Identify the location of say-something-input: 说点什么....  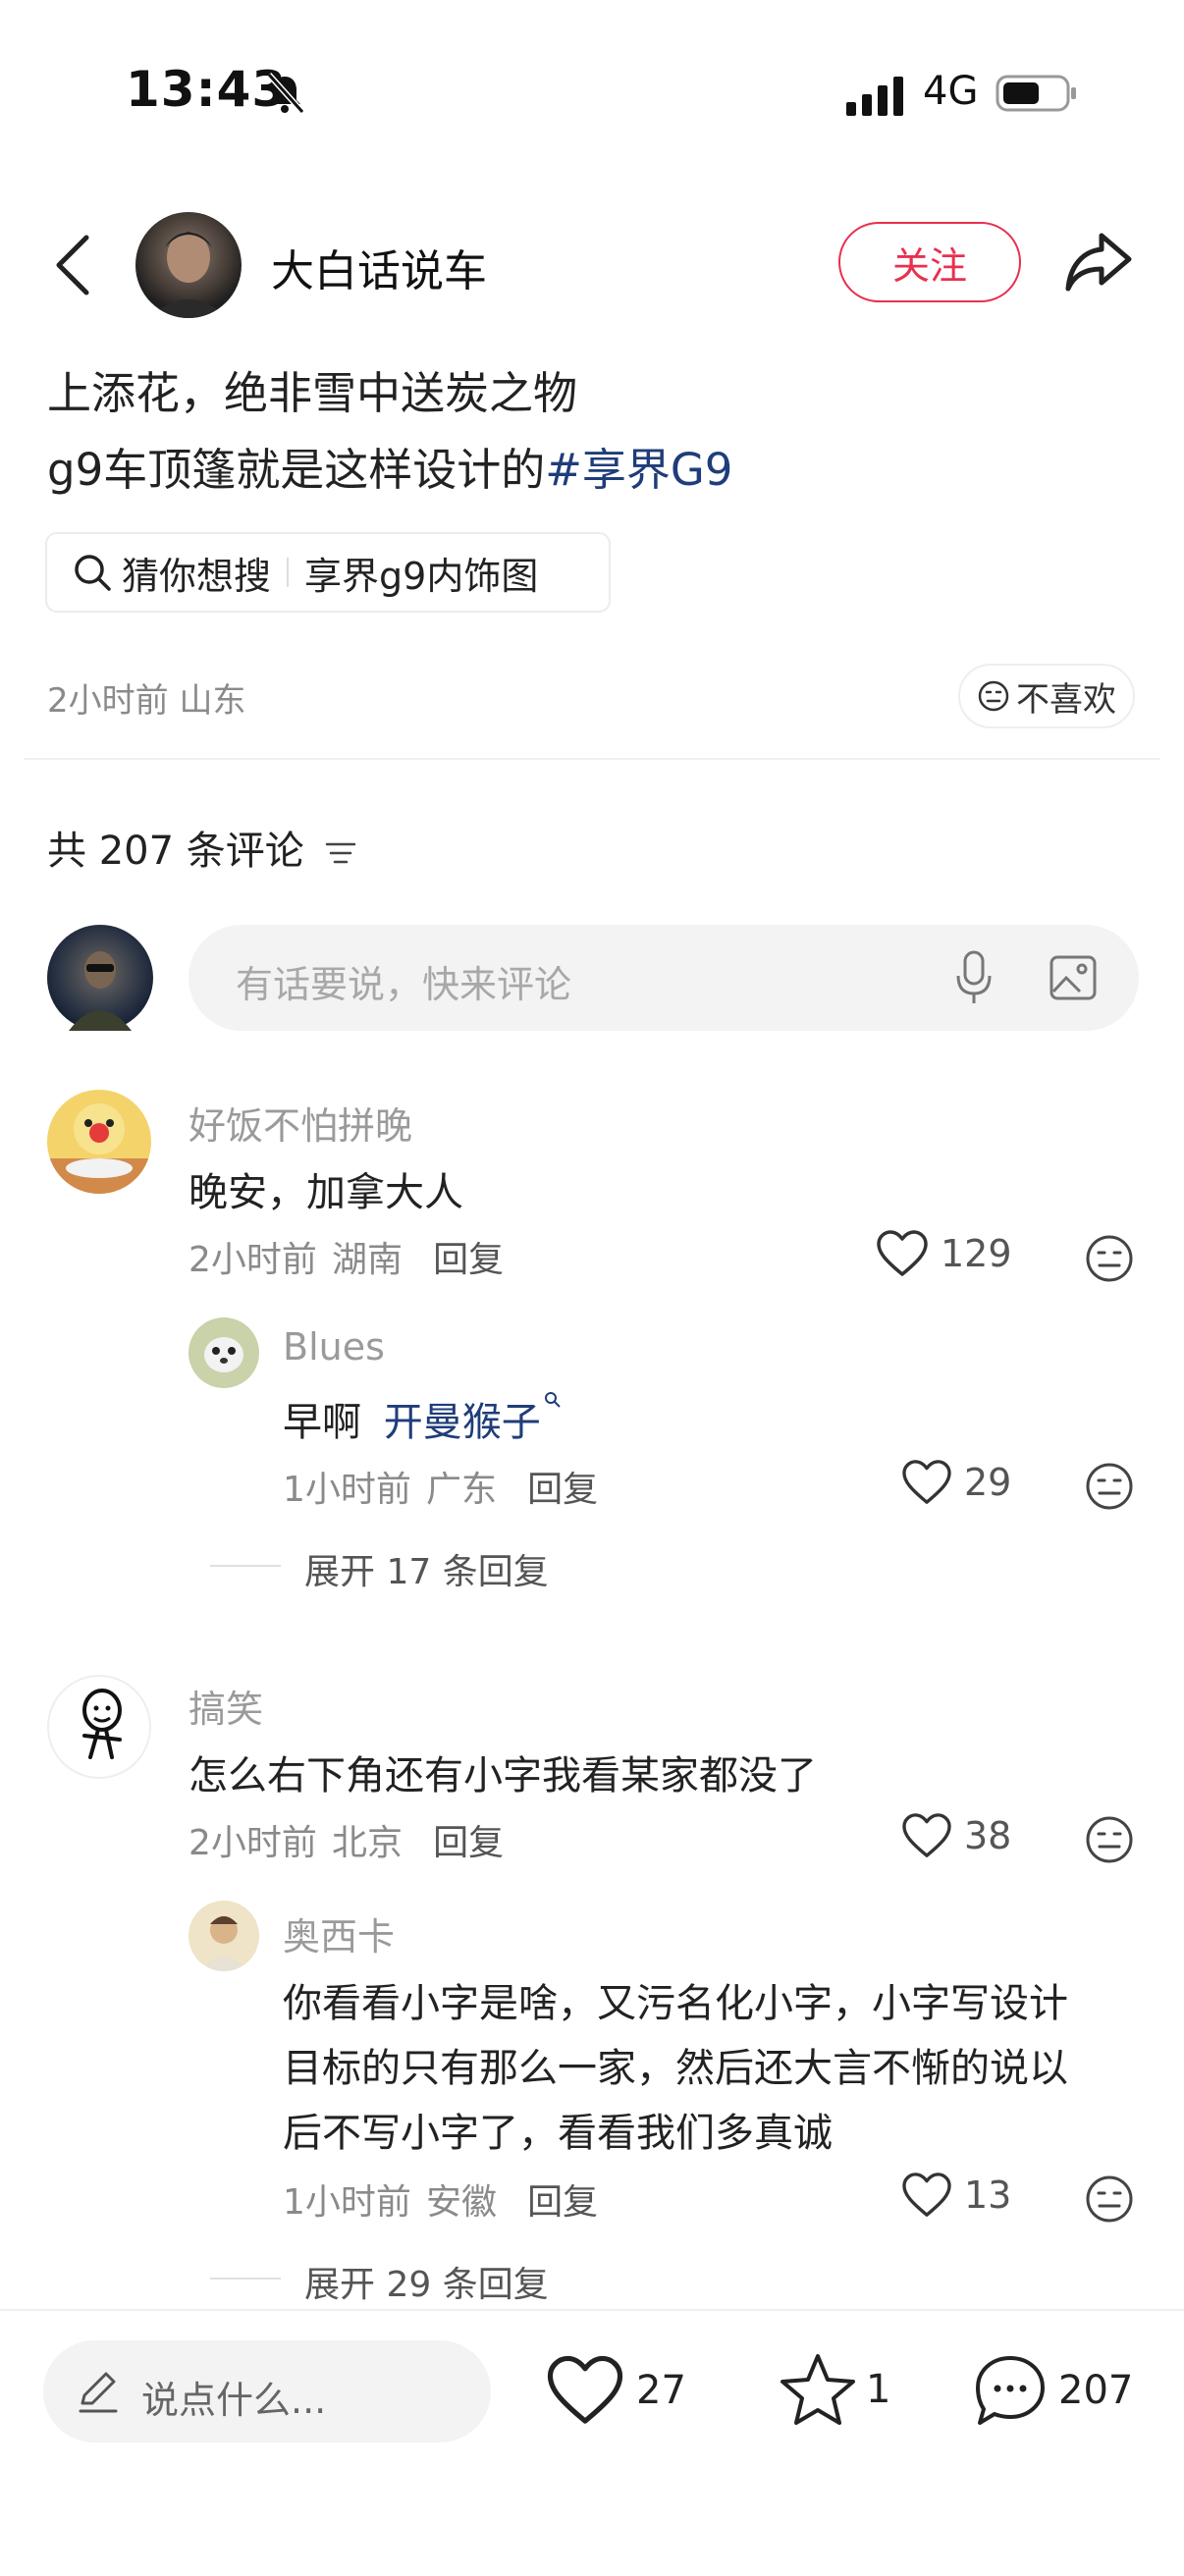
(267, 2391).